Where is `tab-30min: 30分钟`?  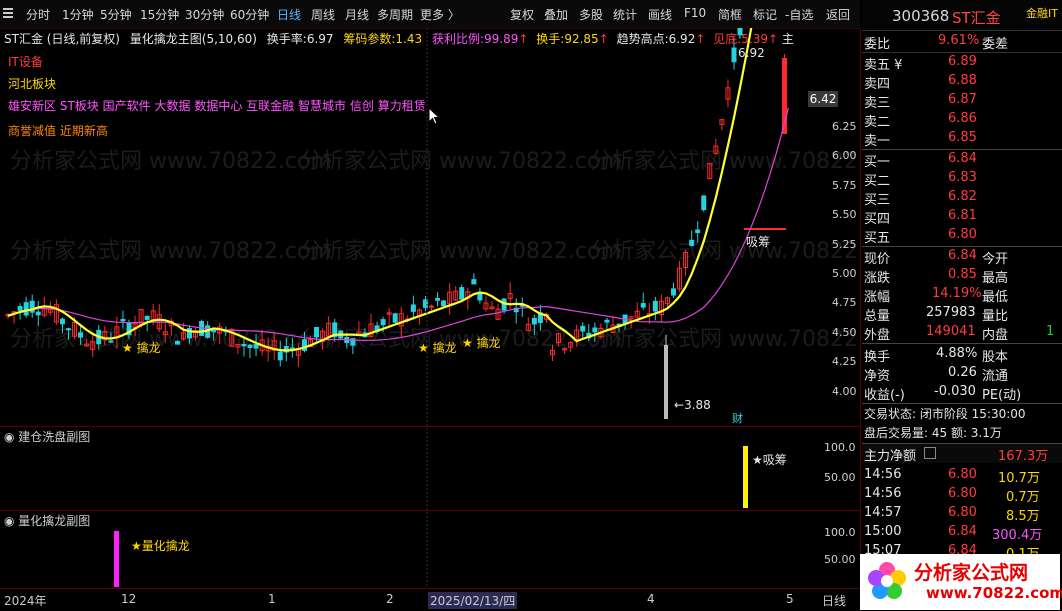
tab-30min: 30分钟 is located at coordinates (204, 14).